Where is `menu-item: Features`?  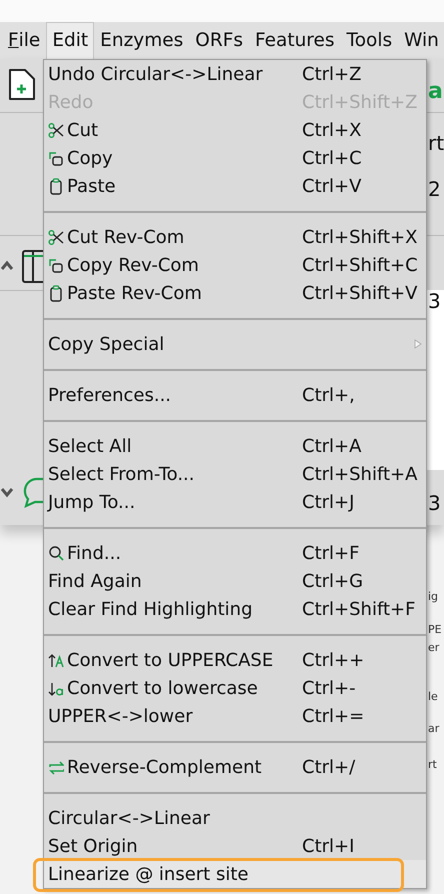 menu-item: Features is located at coordinates (294, 40).